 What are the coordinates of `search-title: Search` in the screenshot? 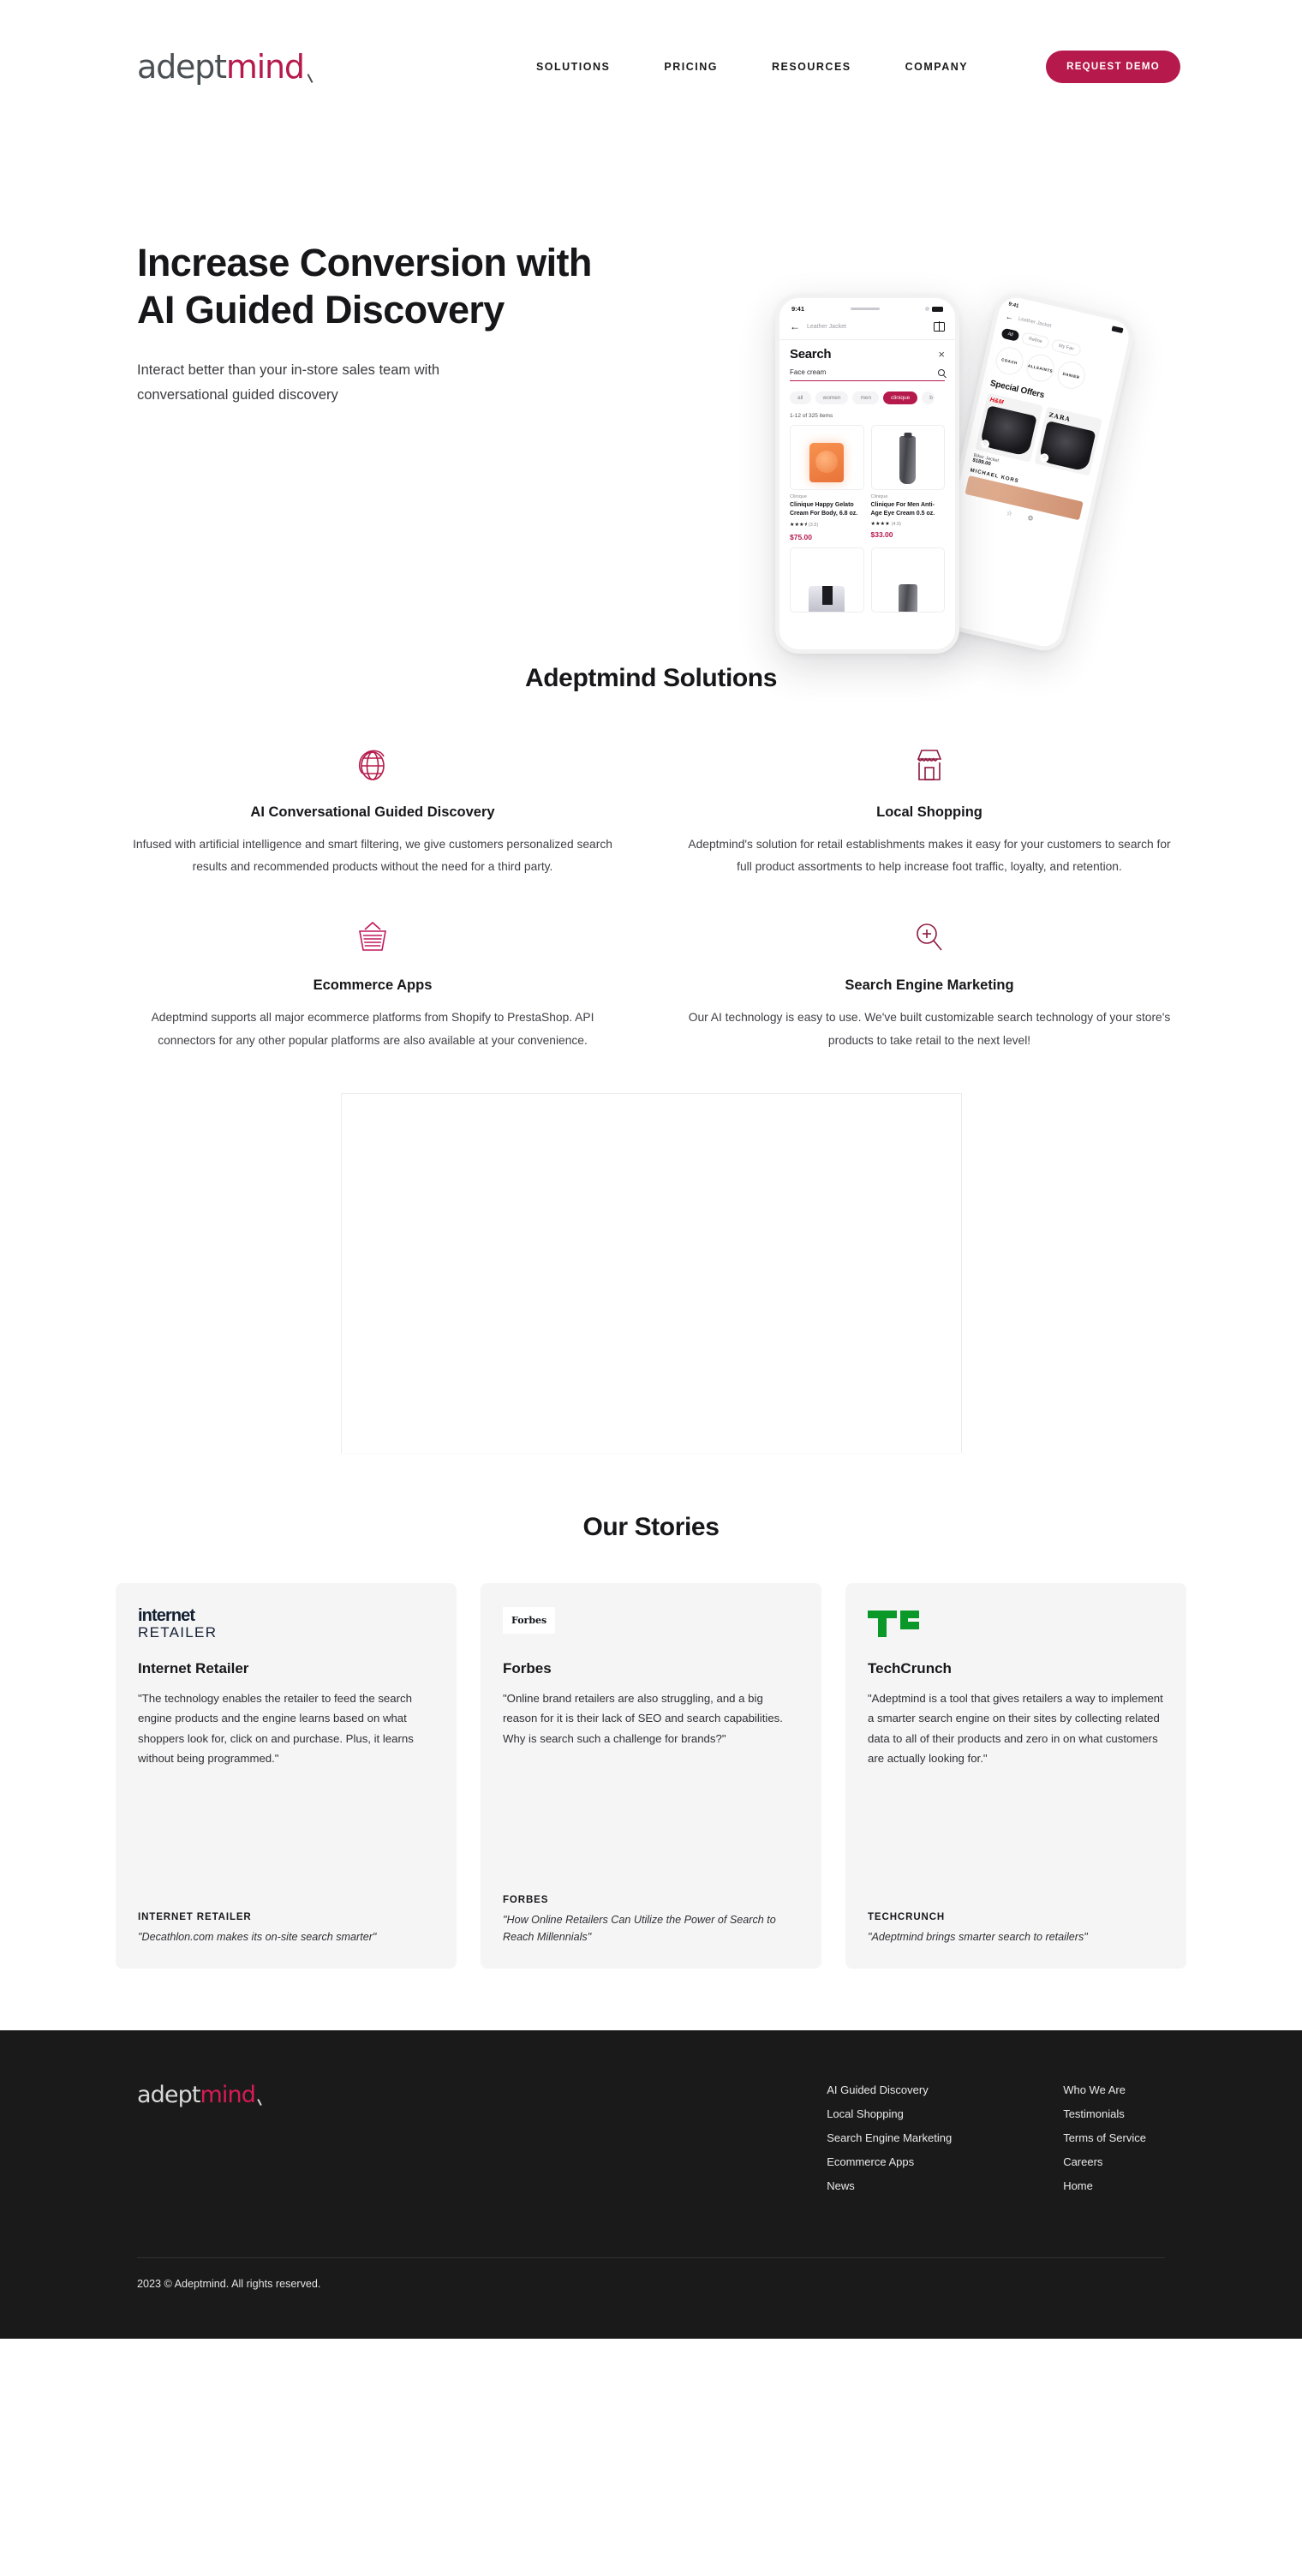 It's located at (811, 355).